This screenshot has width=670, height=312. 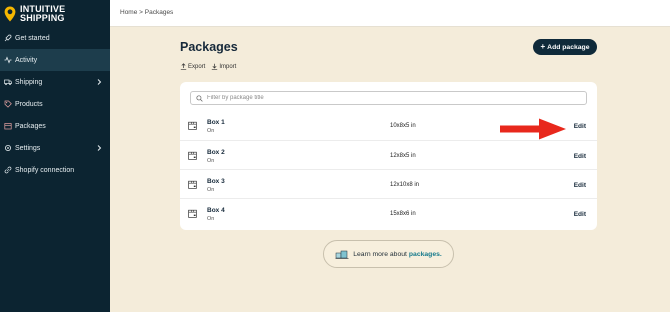 I want to click on import-icon, so click(x=215, y=66).